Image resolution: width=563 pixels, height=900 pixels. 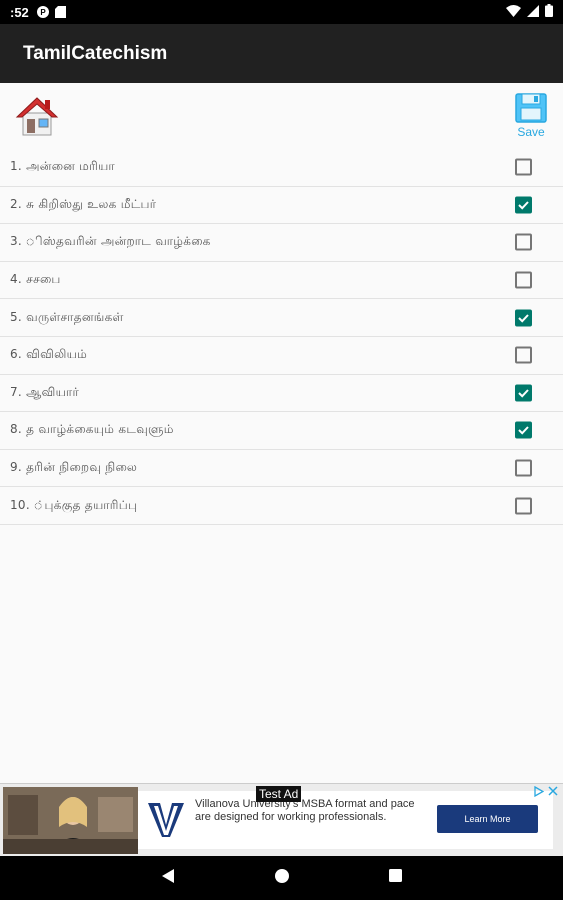 I want to click on wifi-icon, so click(x=513, y=12).